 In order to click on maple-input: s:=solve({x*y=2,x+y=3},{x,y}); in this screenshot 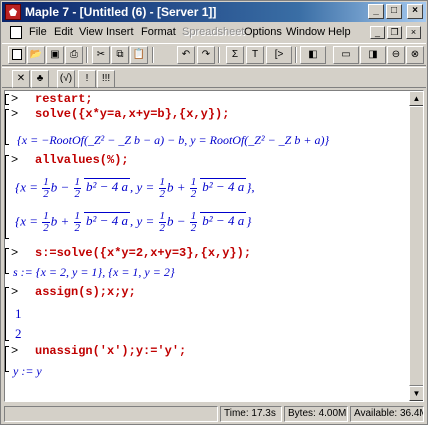, I will do `click(143, 253)`.